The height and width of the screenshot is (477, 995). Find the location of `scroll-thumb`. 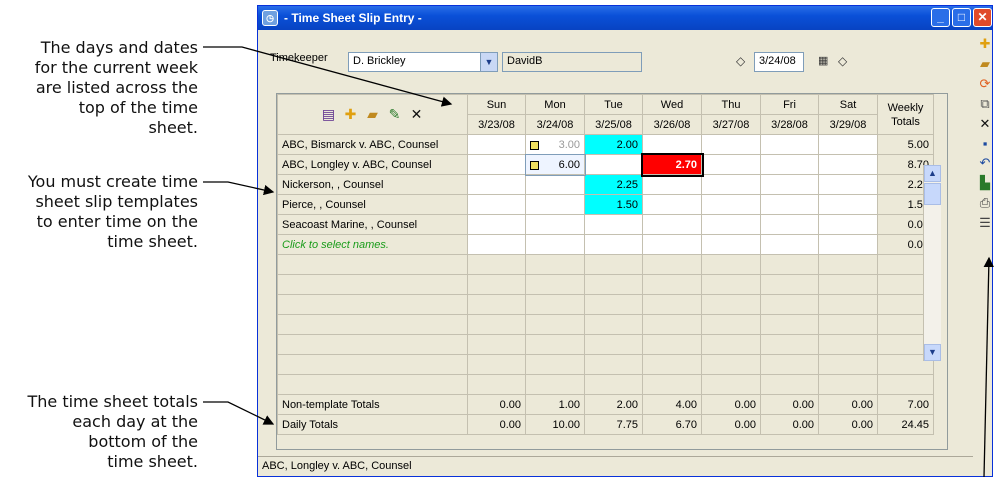

scroll-thumb is located at coordinates (932, 194).